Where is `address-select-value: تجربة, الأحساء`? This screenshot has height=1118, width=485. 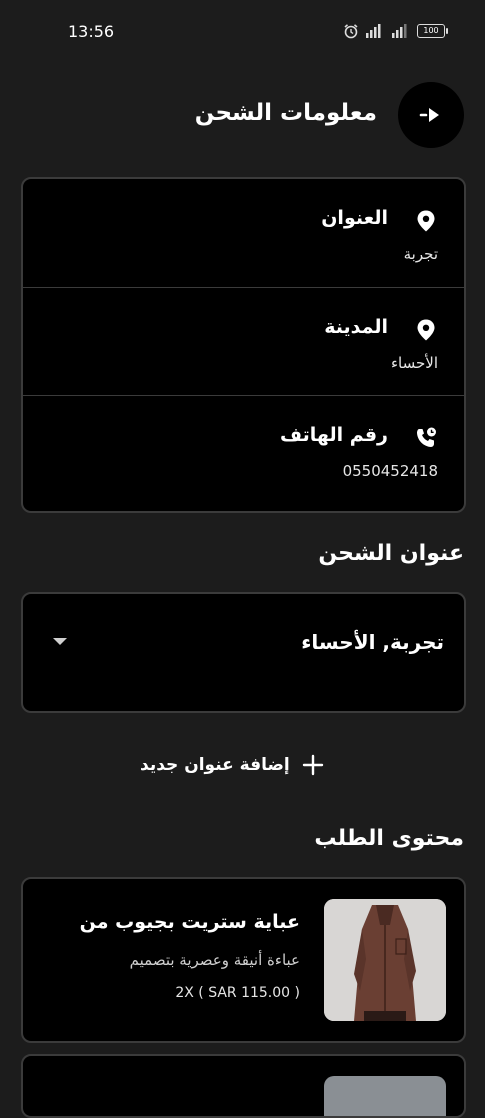
address-select-value: تجربة, الأحساء is located at coordinates (372, 642).